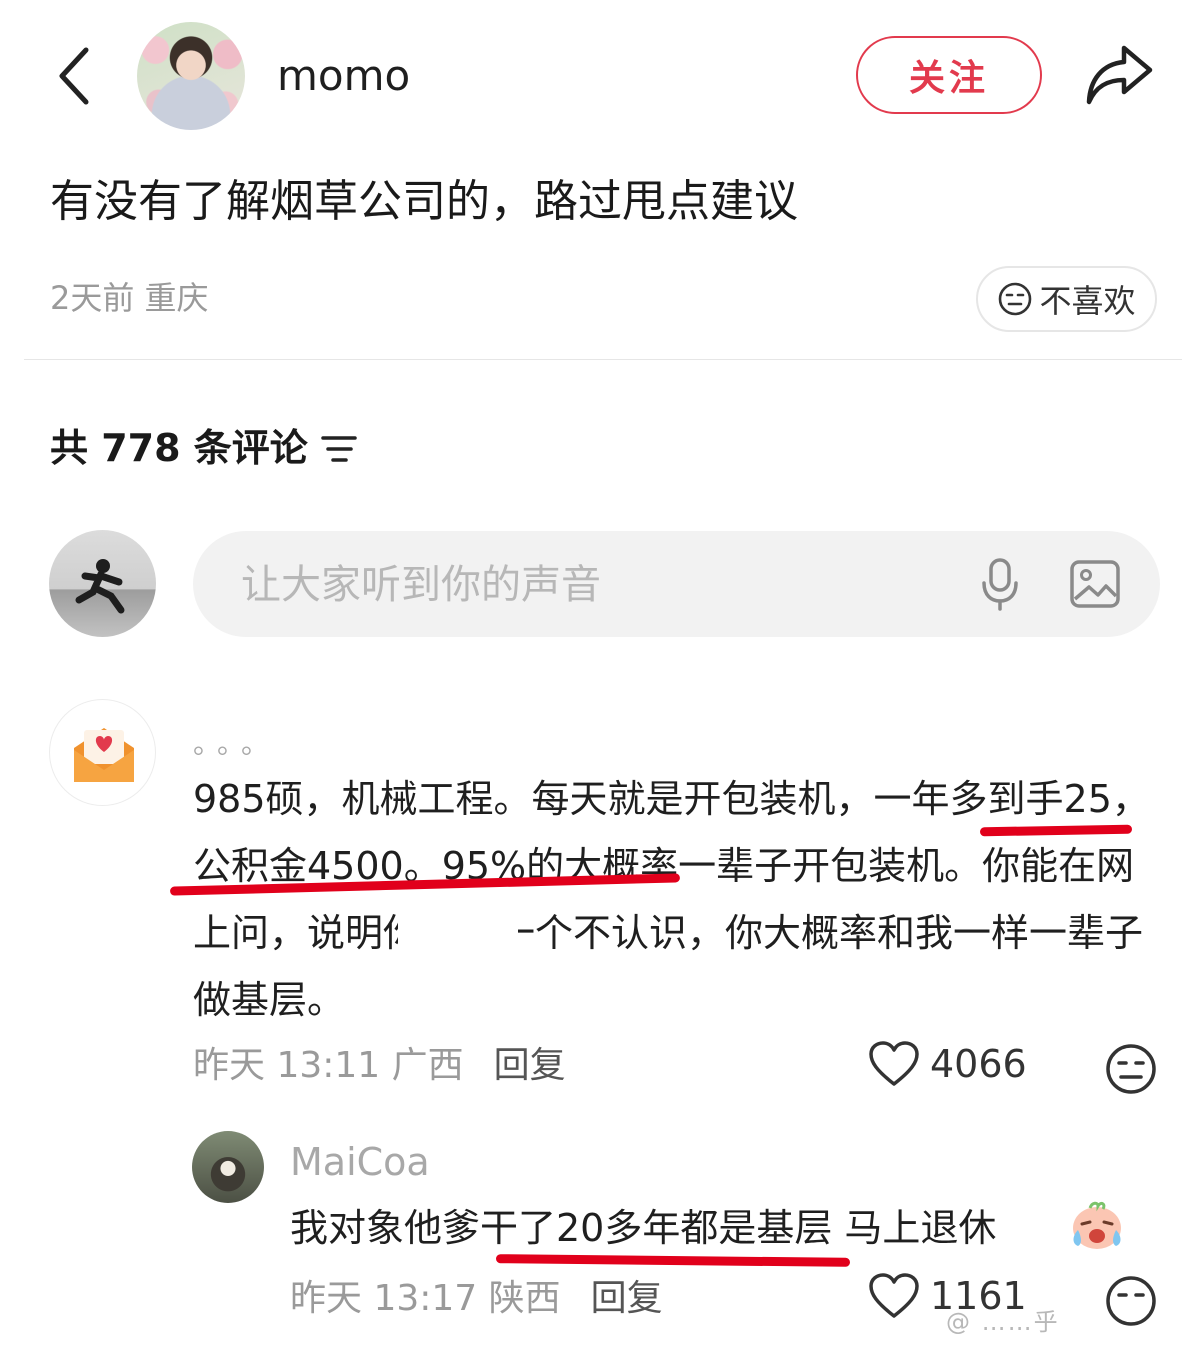 Image resolution: width=1187 pixels, height=1350 pixels. Describe the element at coordinates (673, 1260) in the screenshot. I see `red-underline-annotation` at that location.